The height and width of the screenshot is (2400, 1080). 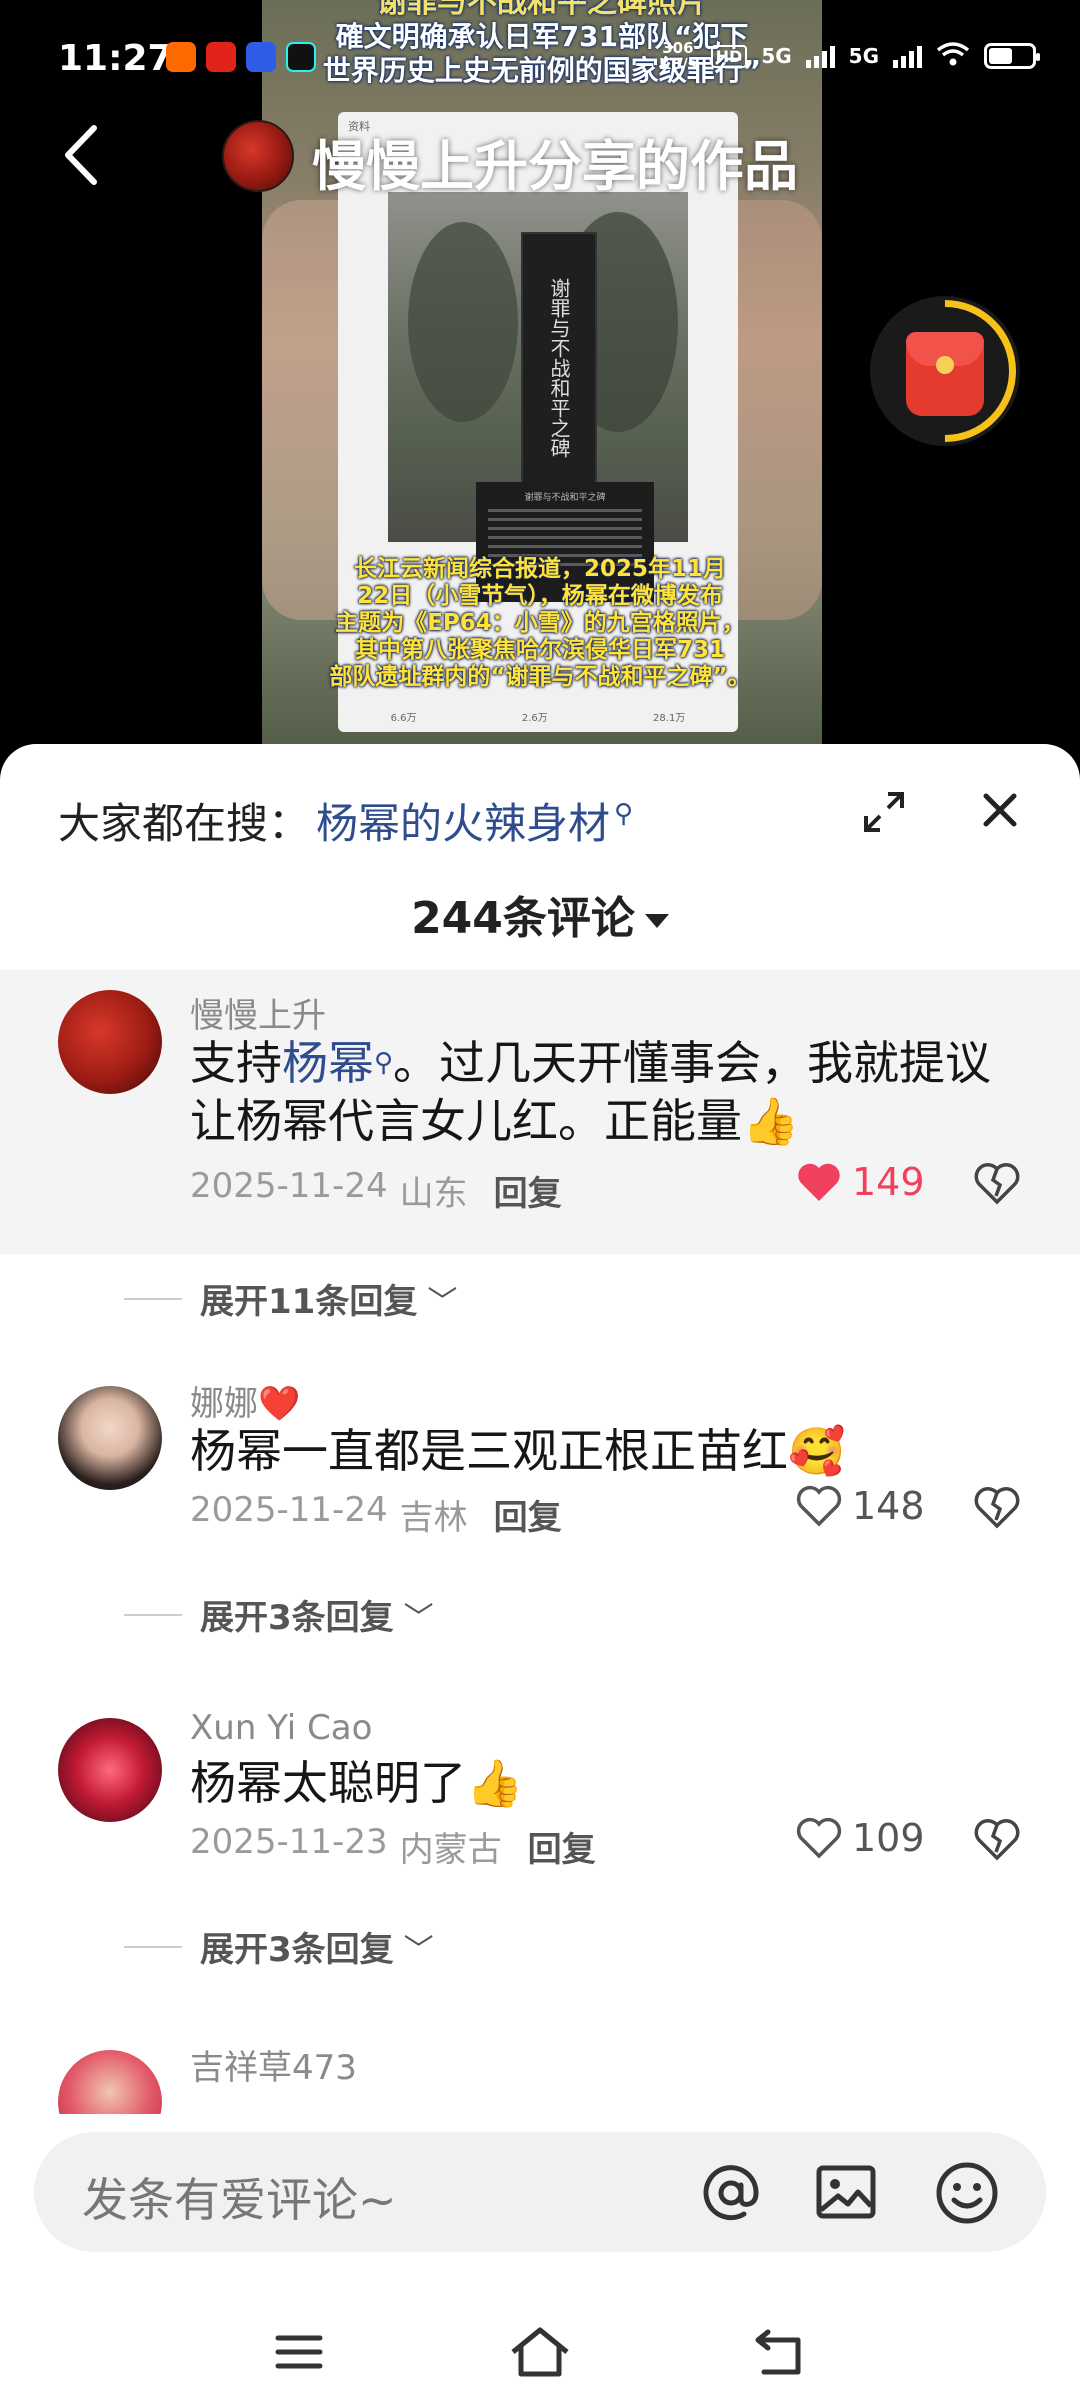 I want to click on red-packet-button, so click(x=945, y=371).